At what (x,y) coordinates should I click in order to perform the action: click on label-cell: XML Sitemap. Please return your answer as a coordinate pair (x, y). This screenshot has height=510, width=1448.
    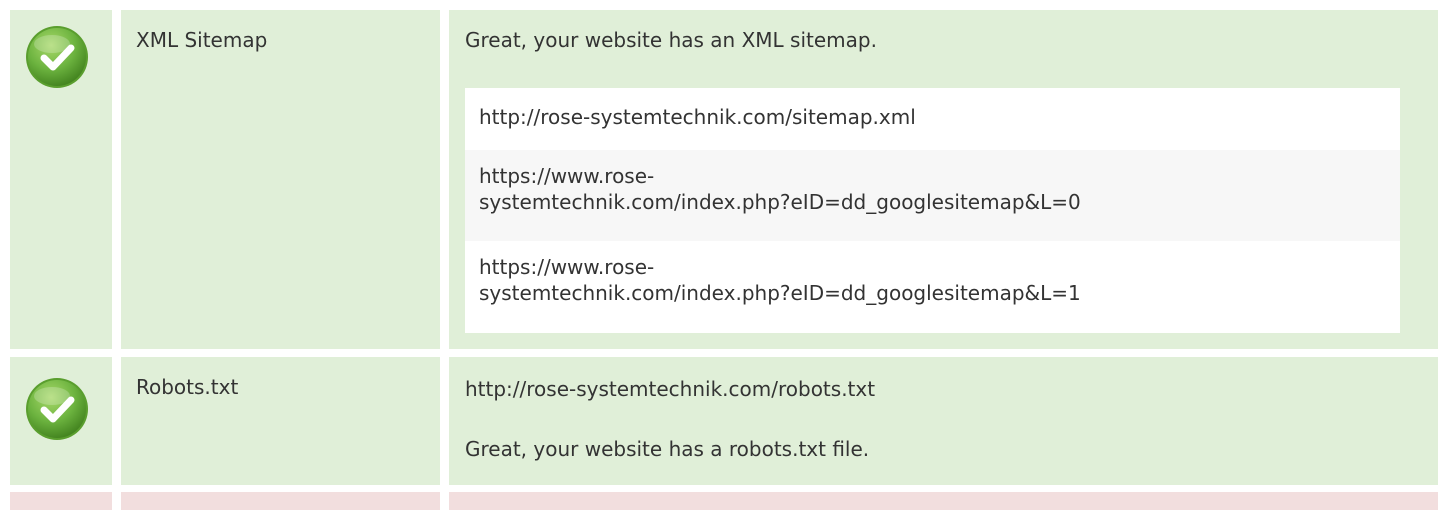
    Looking at the image, I should click on (280, 179).